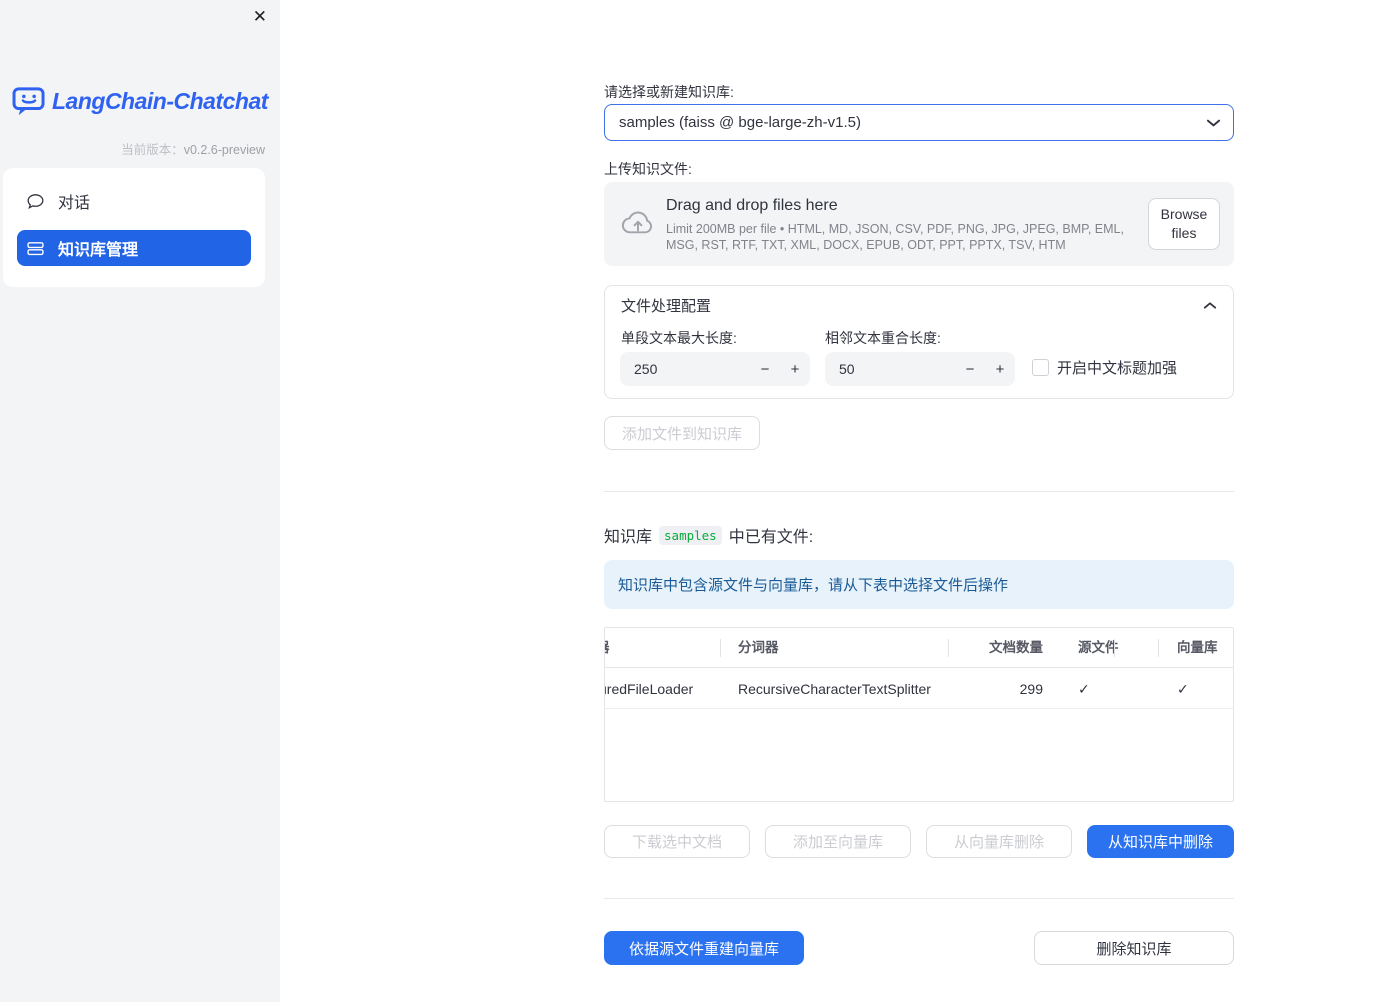 The height and width of the screenshot is (1002, 1380). Describe the element at coordinates (260, 17) in the screenshot. I see `sidebar-close-icon: ✕` at that location.